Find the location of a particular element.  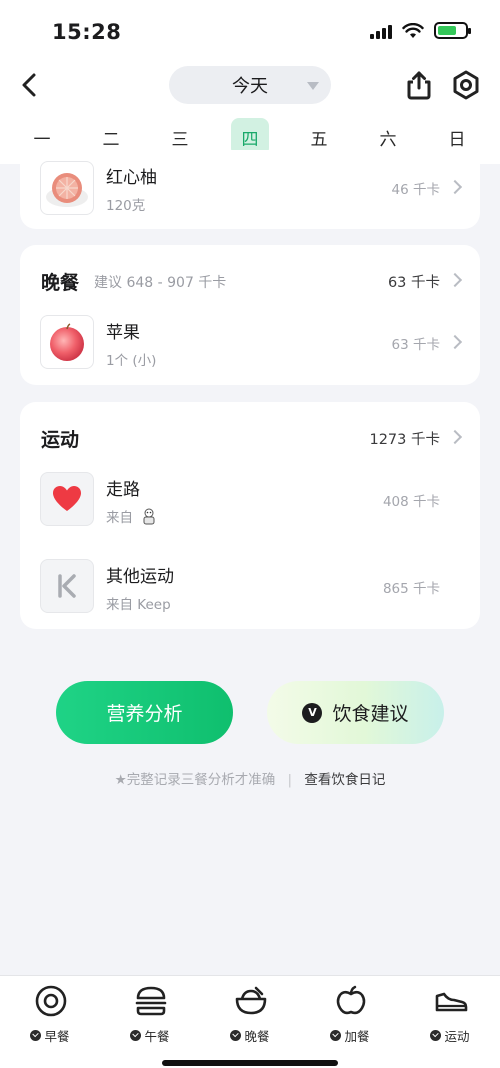

diet-suggestion-label: 饮食建议 is located at coordinates (370, 714).